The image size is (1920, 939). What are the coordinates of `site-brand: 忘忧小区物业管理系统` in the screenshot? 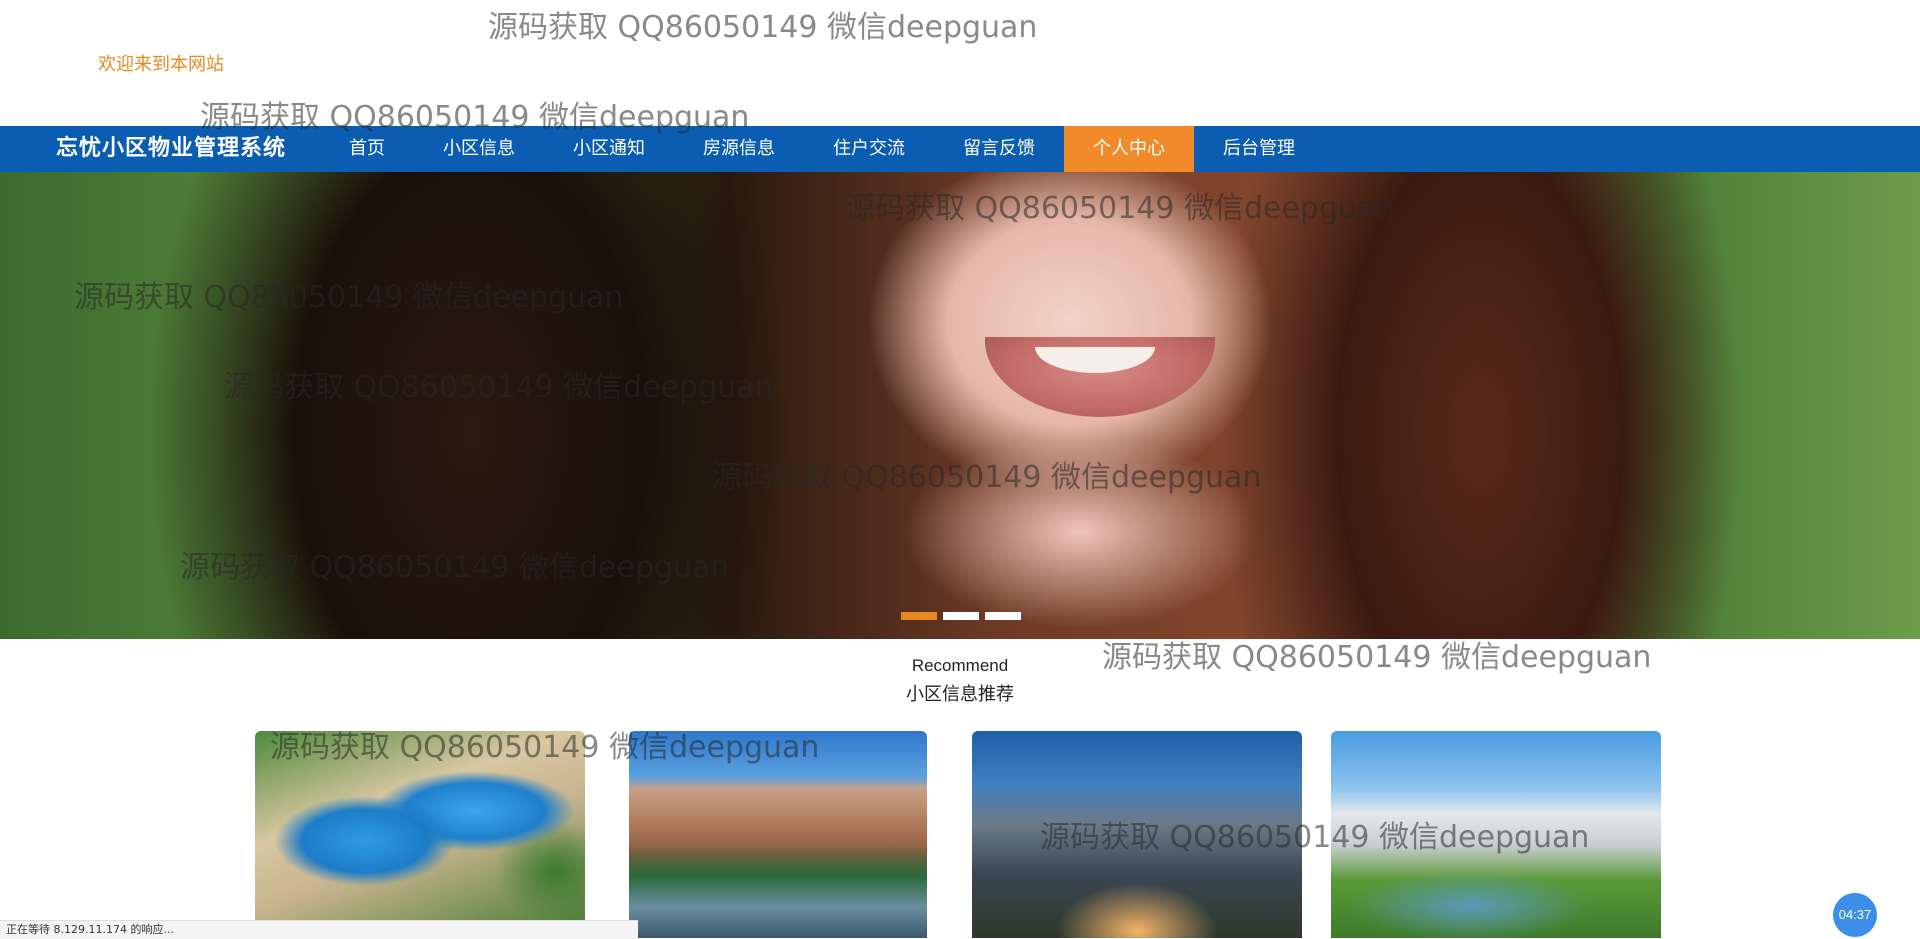 It's located at (171, 149).